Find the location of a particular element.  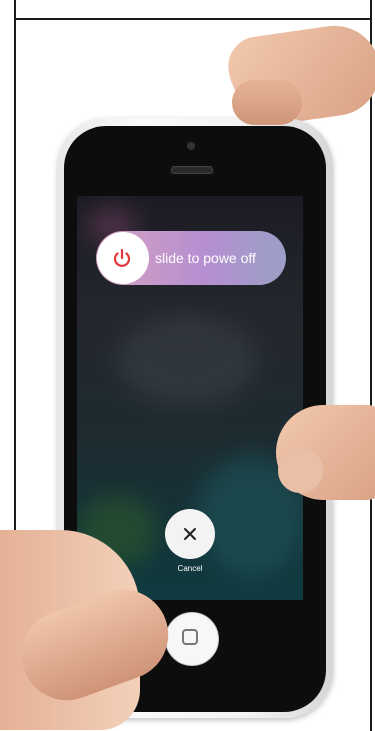

frame-top-border is located at coordinates (193, 19).